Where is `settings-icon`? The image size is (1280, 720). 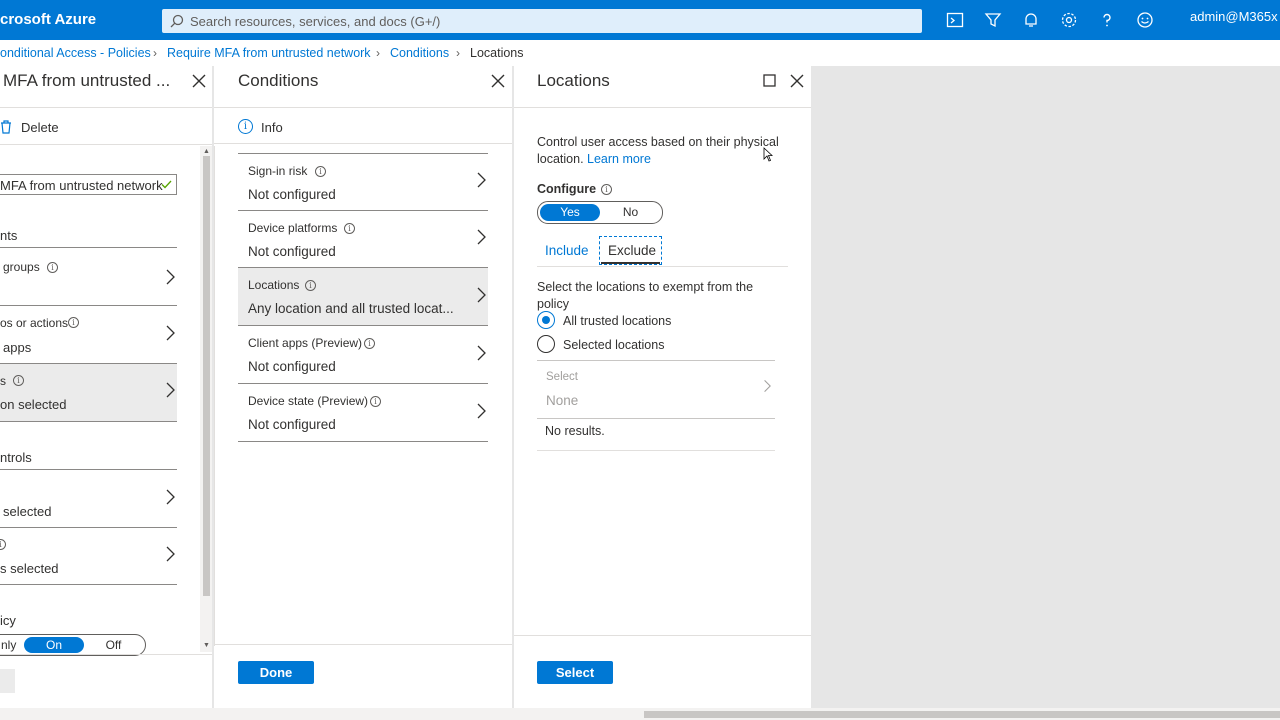 settings-icon is located at coordinates (1069, 20).